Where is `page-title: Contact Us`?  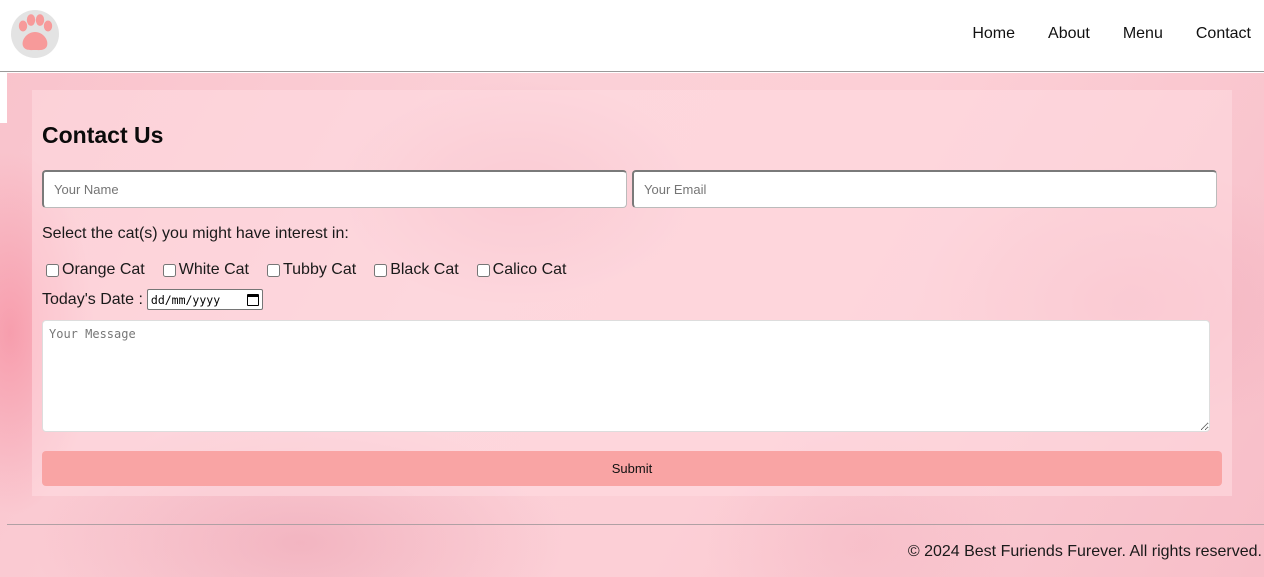
page-title: Contact Us is located at coordinates (103, 135).